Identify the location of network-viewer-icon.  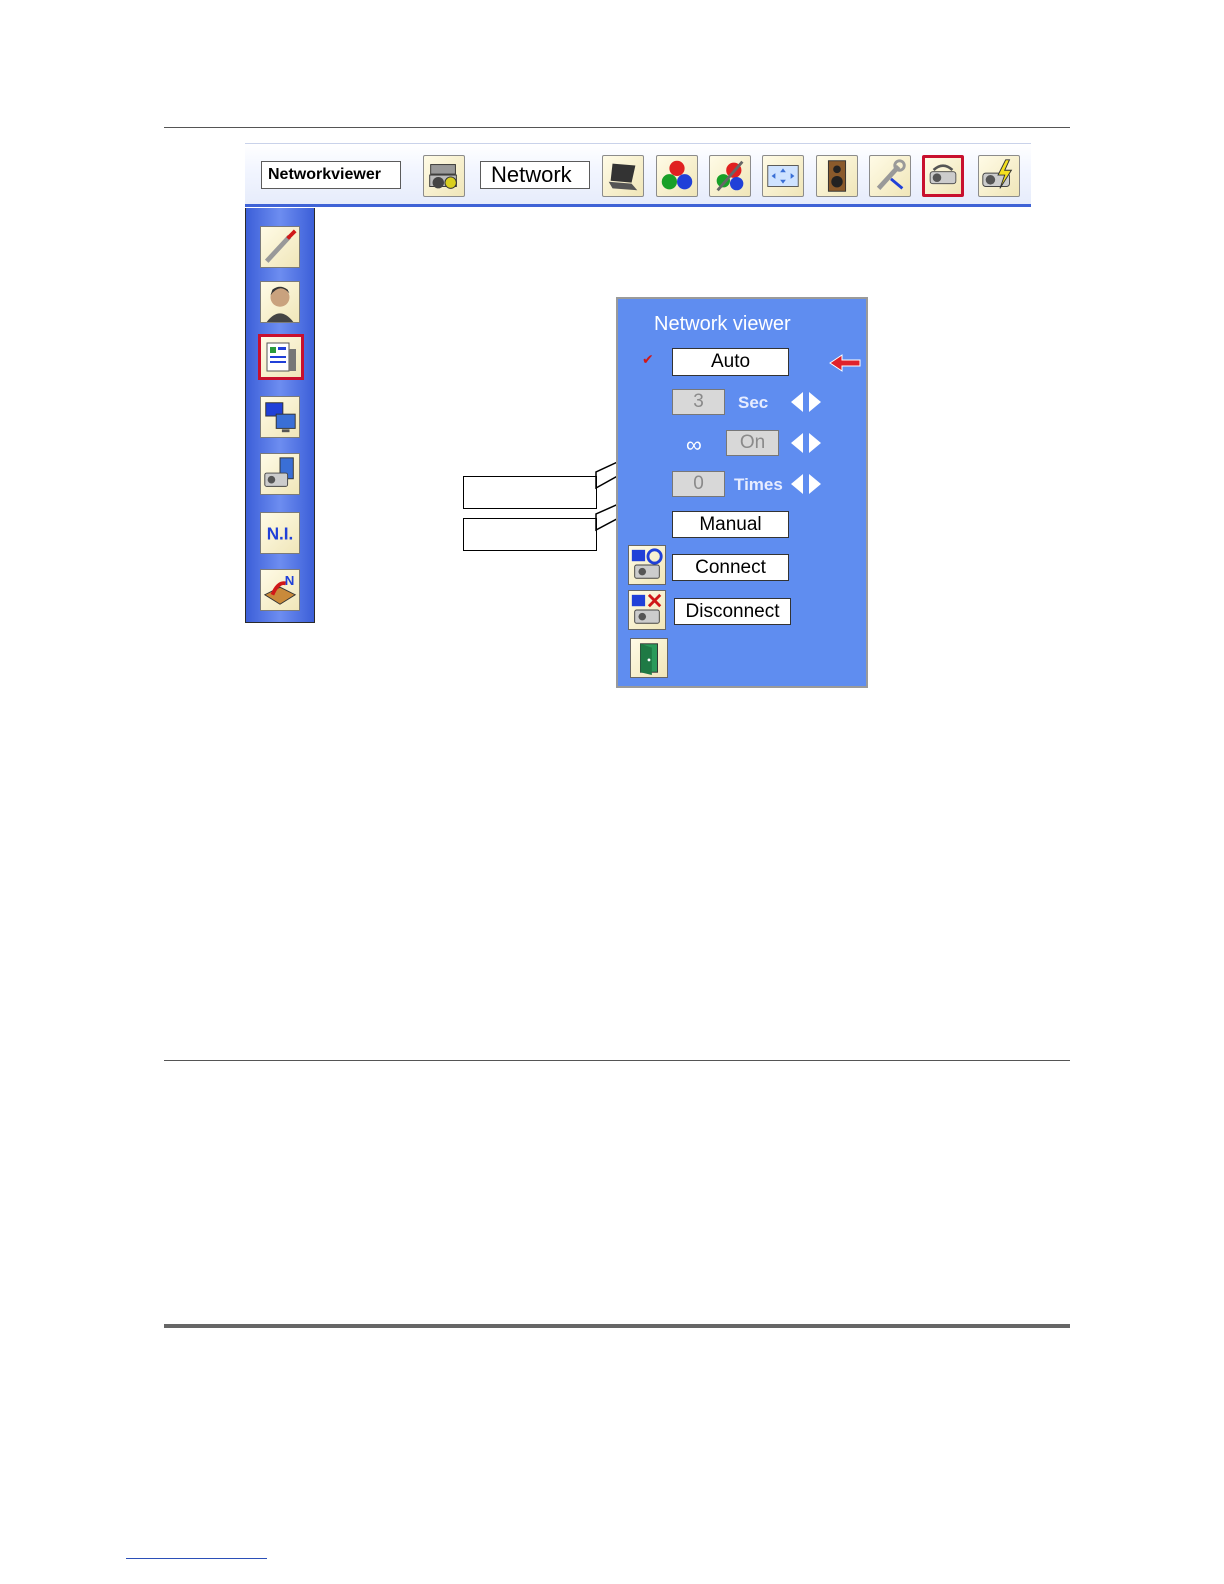
(281, 357).